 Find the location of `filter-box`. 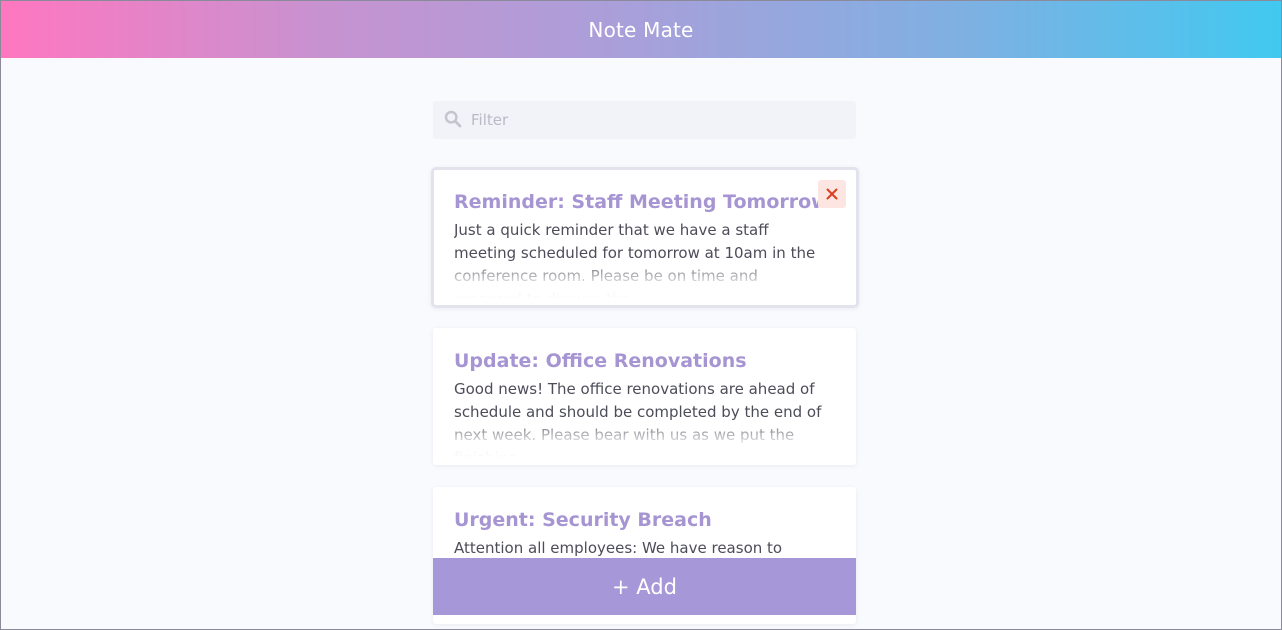

filter-box is located at coordinates (644, 120).